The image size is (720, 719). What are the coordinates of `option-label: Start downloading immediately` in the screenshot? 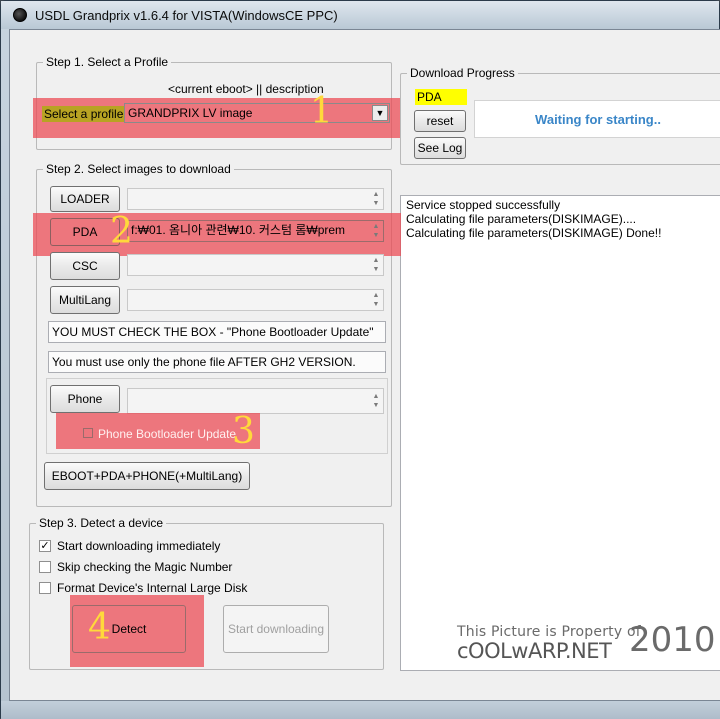 It's located at (139, 546).